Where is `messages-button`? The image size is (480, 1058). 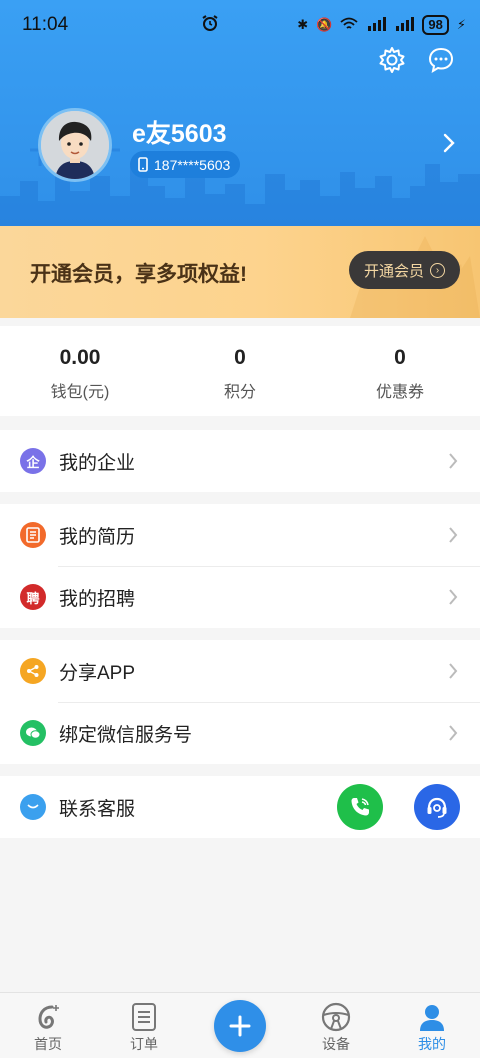 messages-button is located at coordinates (441, 60).